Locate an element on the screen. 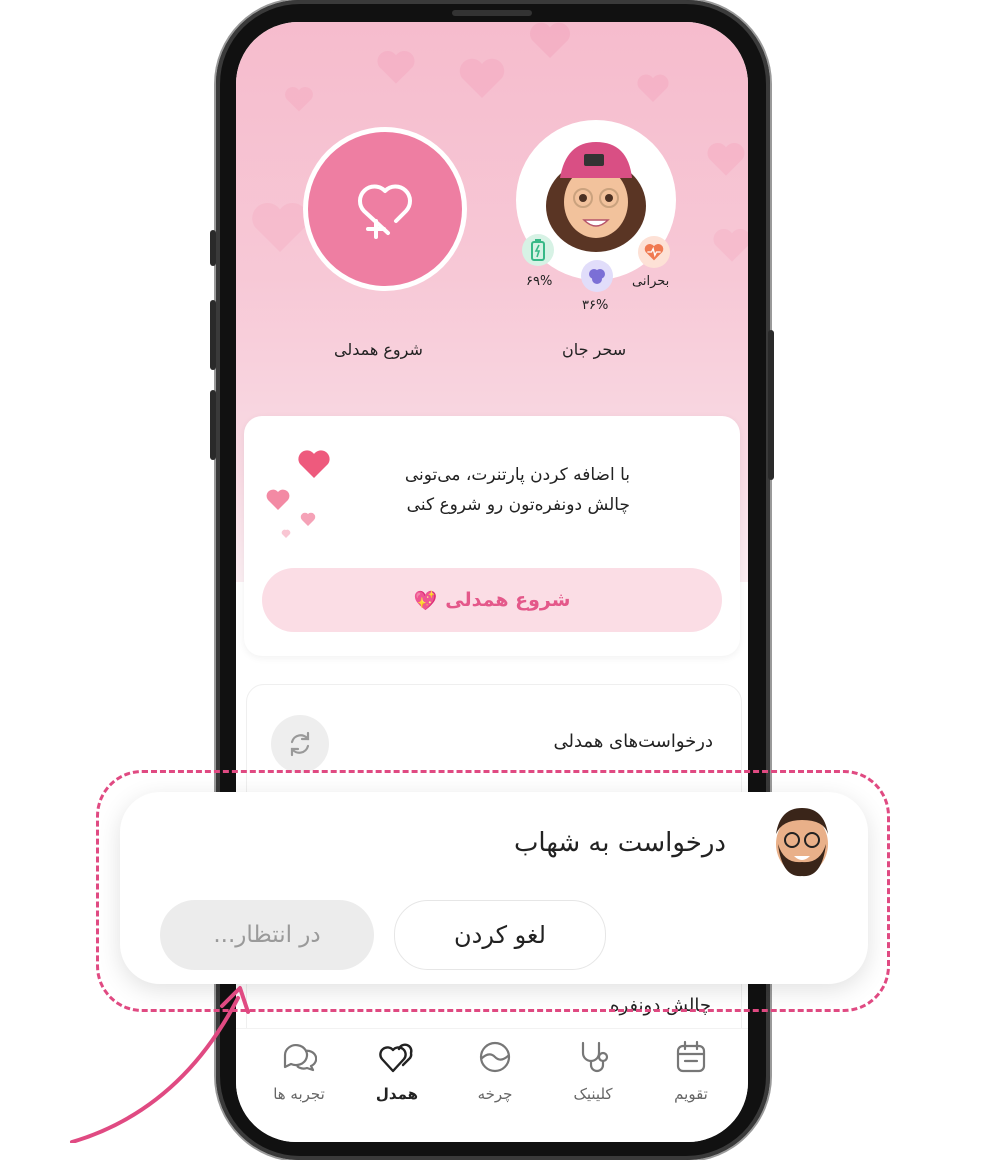 The image size is (984, 1160). tab-label: تقویم is located at coordinates (691, 1094).